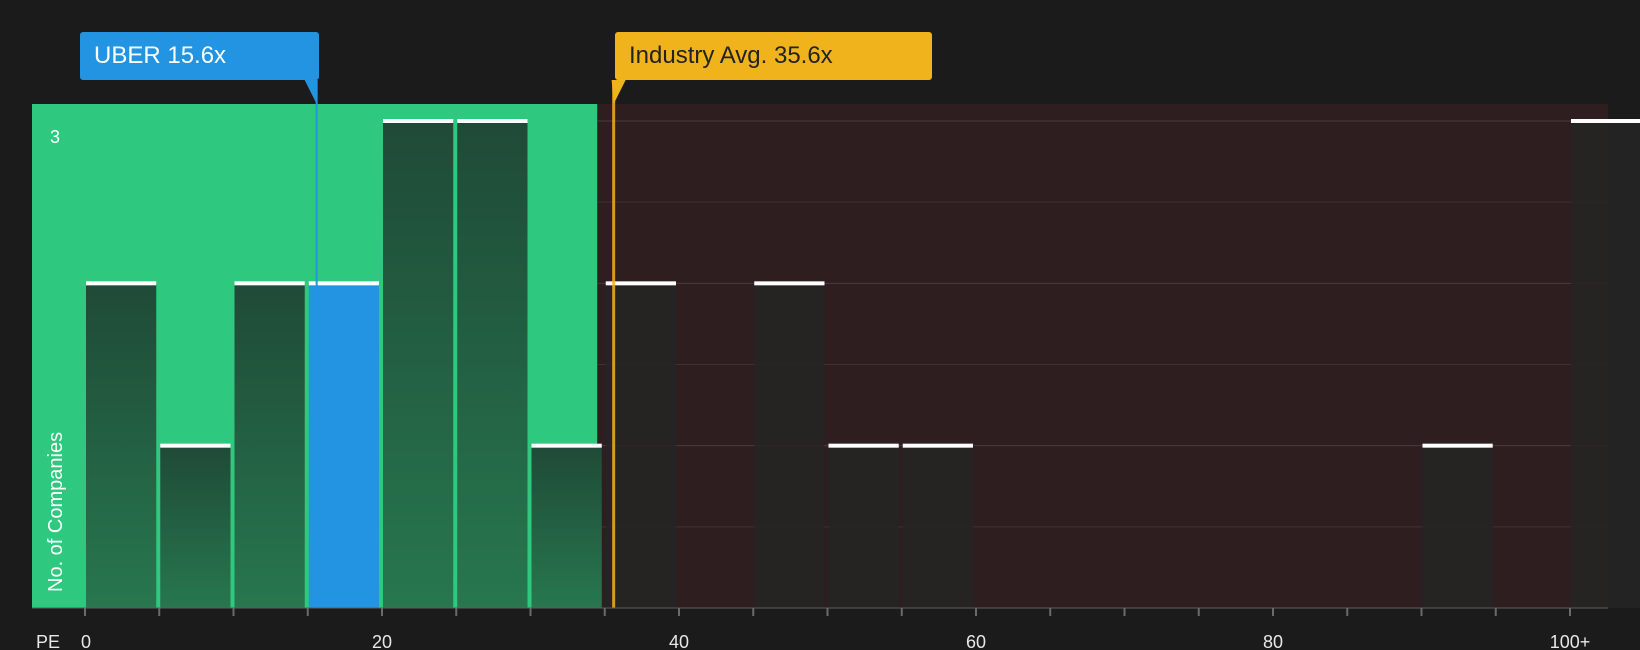 This screenshot has width=1640, height=650. I want to click on company-marker-pointer, so click(310, 92).